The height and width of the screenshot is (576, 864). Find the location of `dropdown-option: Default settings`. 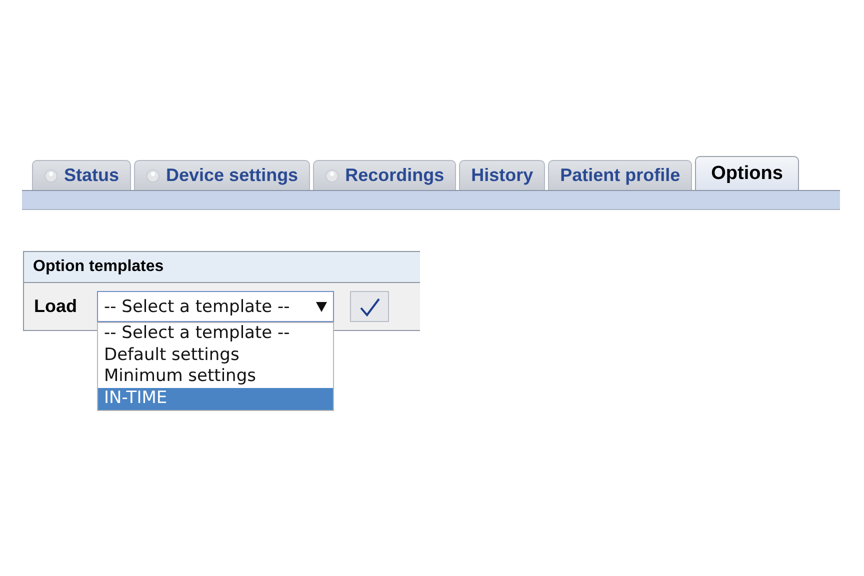

dropdown-option: Default settings is located at coordinates (215, 355).